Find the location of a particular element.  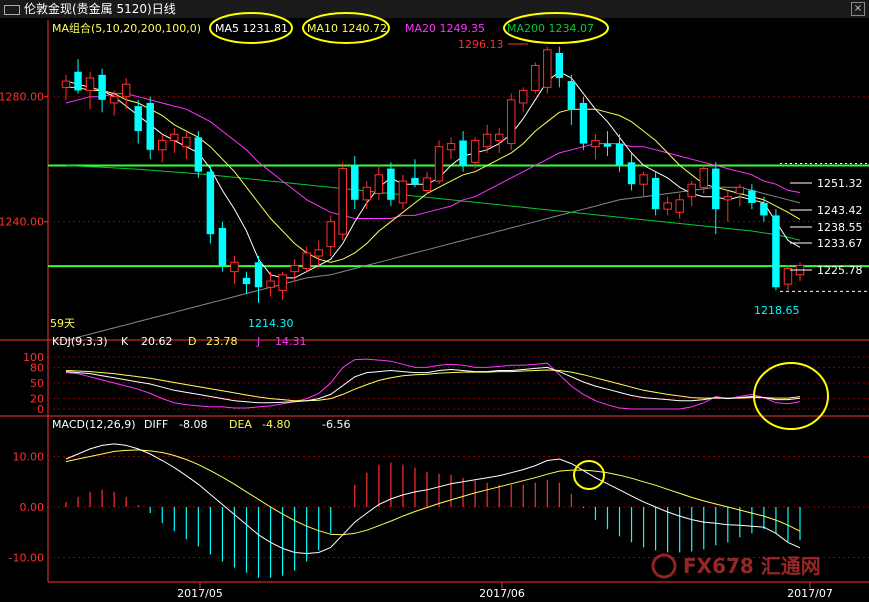

kdj-k-value: 20.62 is located at coordinates (157, 341).